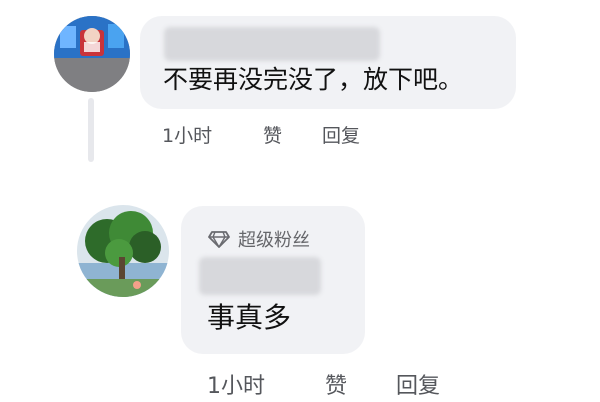 This screenshot has width=600, height=402. I want to click on diamond-icon, so click(219, 239).